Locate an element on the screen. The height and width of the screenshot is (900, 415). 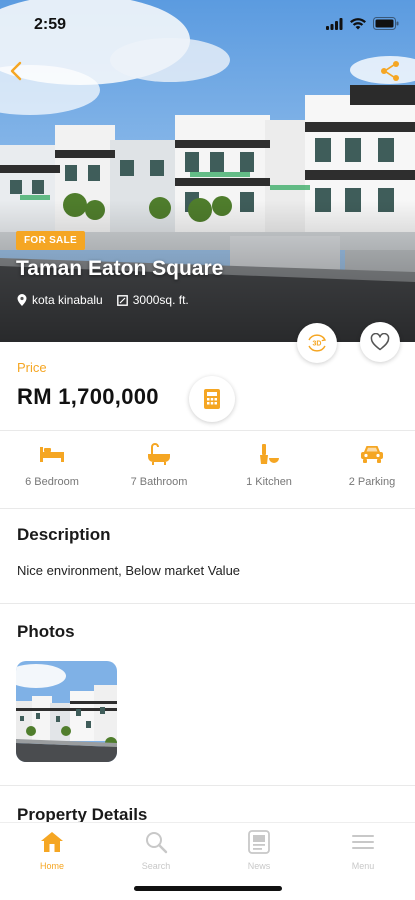
back-button is located at coordinates (17, 71).